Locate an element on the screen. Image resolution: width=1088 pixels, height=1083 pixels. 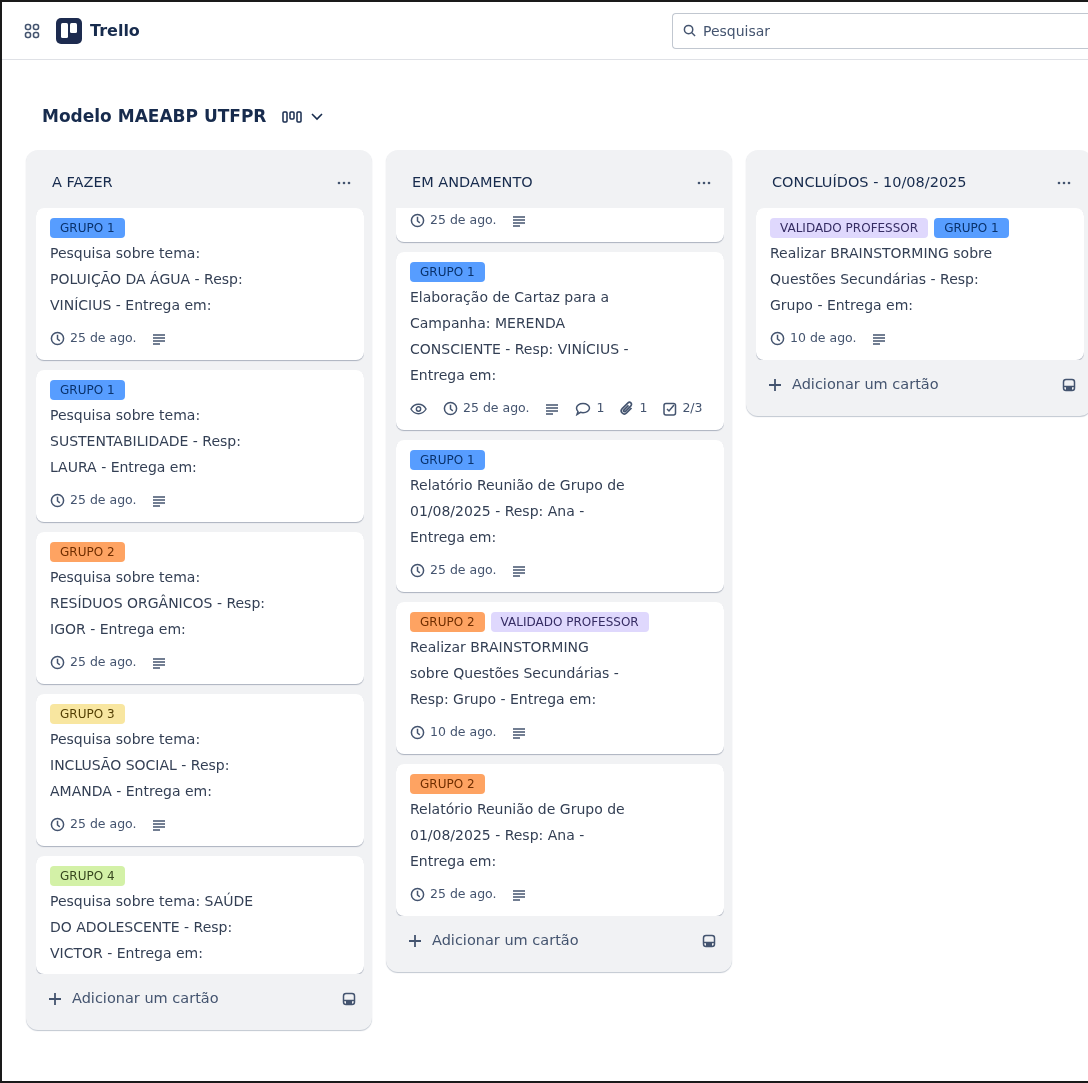
card: GRUPO 2 VALIDADO PROFESSOR Realizar BRAINSTORMING sobre Questões Secundárias - Resp: Grupo - Entrega em: 10 de ago. is located at coordinates (560, 677).